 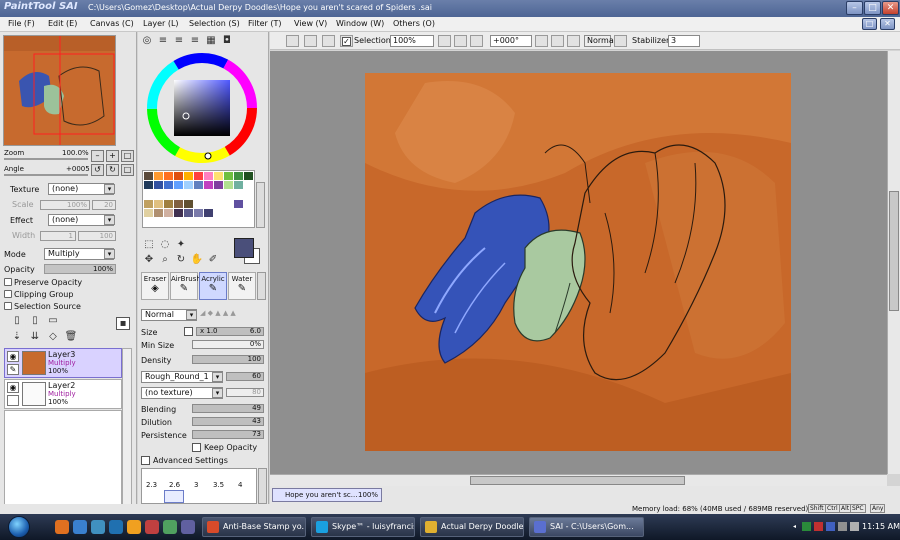 What do you see at coordinates (794, 526) in the screenshot?
I see `tray-arrow-icon: ◂` at bounding box center [794, 526].